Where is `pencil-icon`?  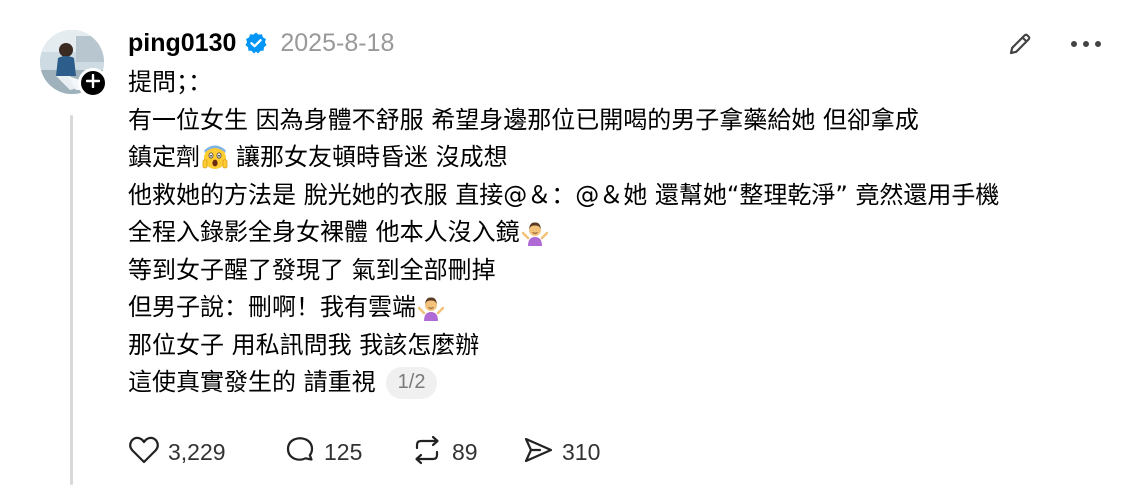
pencil-icon is located at coordinates (1020, 44).